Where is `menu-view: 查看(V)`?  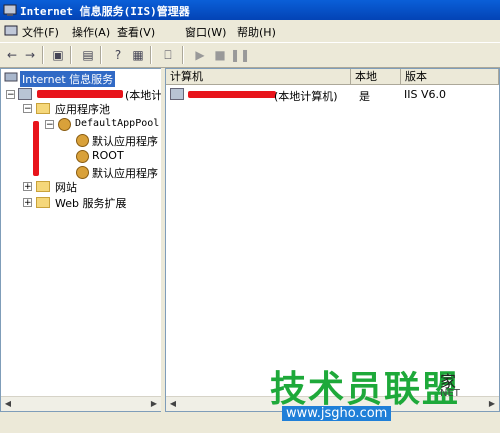 menu-view: 查看(V) is located at coordinates (136, 32).